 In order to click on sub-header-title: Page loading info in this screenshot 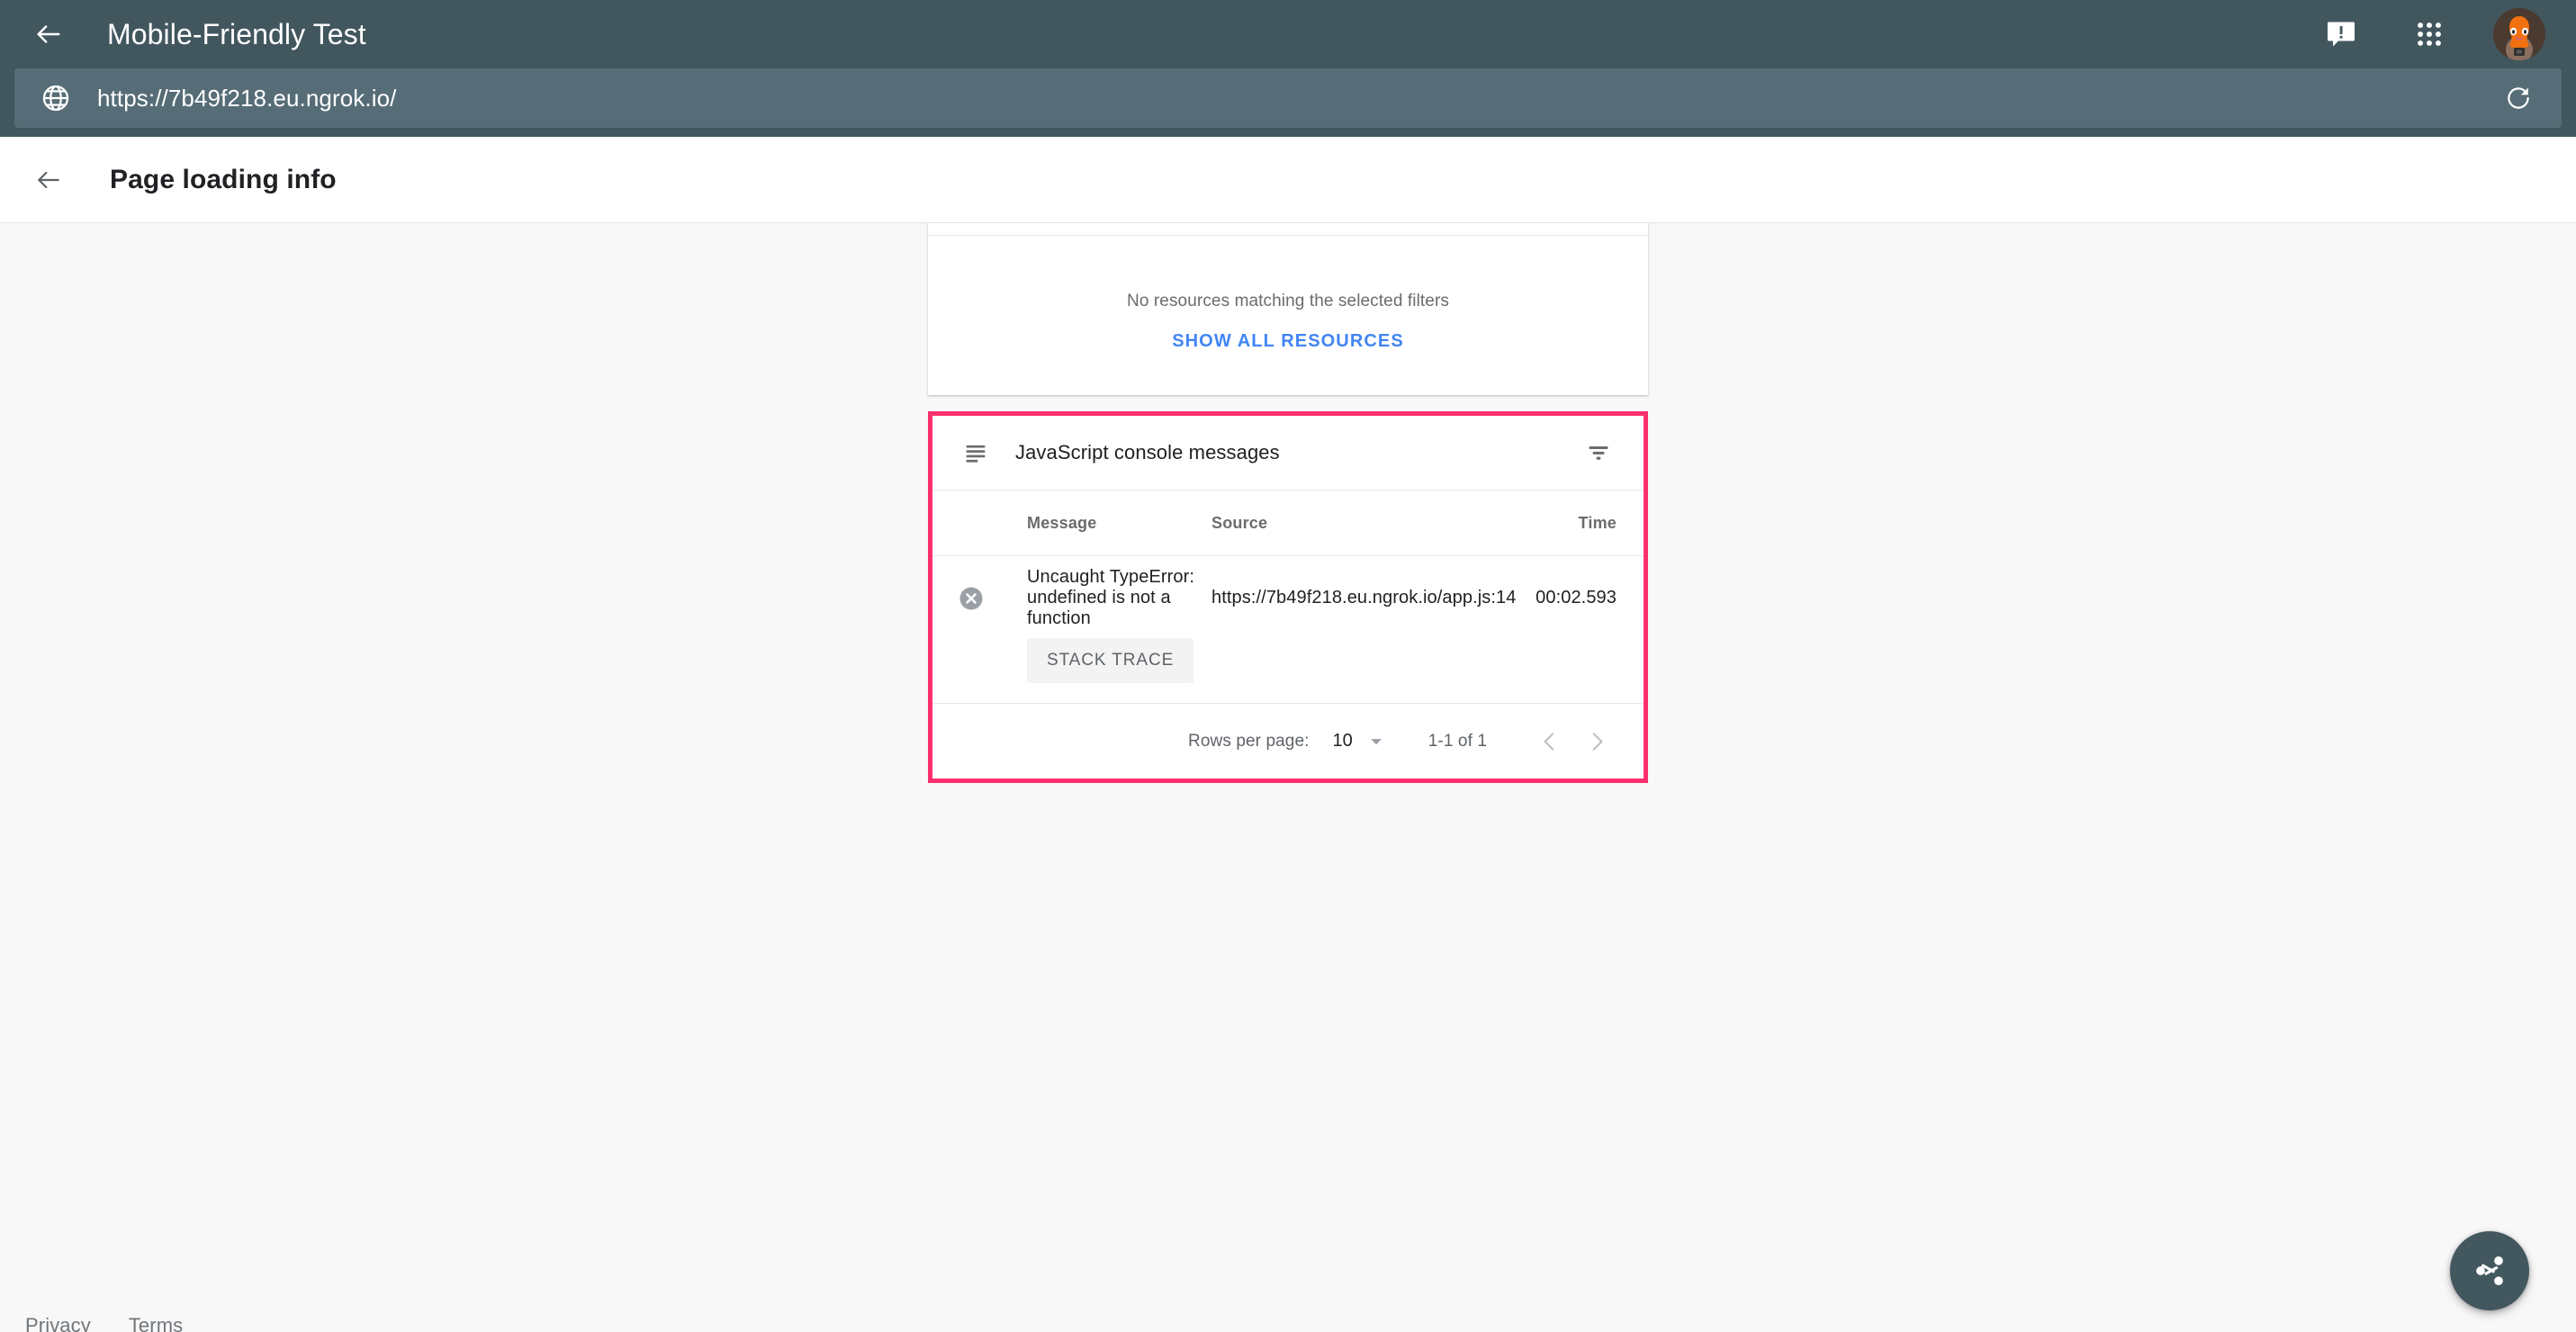, I will do `click(223, 179)`.